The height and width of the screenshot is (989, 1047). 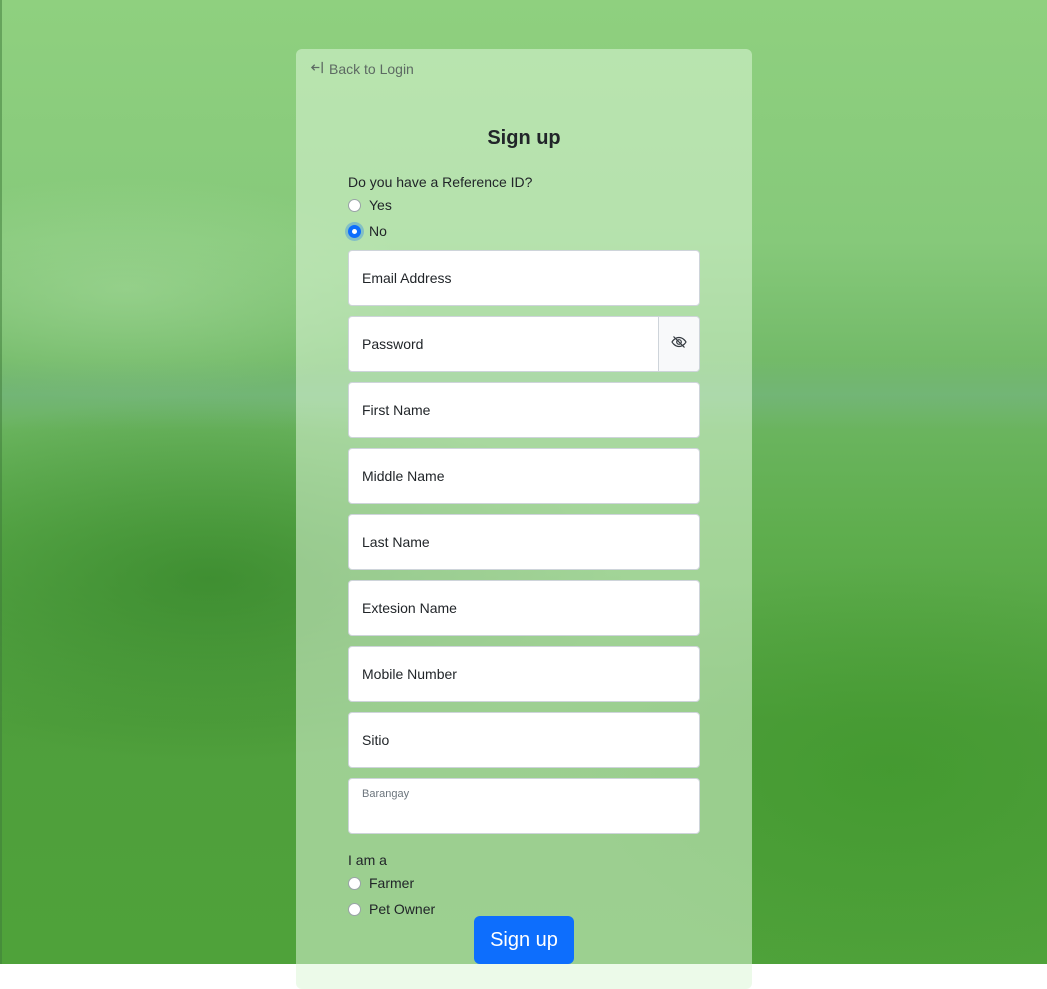 I want to click on password-field-label: Password, so click(x=393, y=344).